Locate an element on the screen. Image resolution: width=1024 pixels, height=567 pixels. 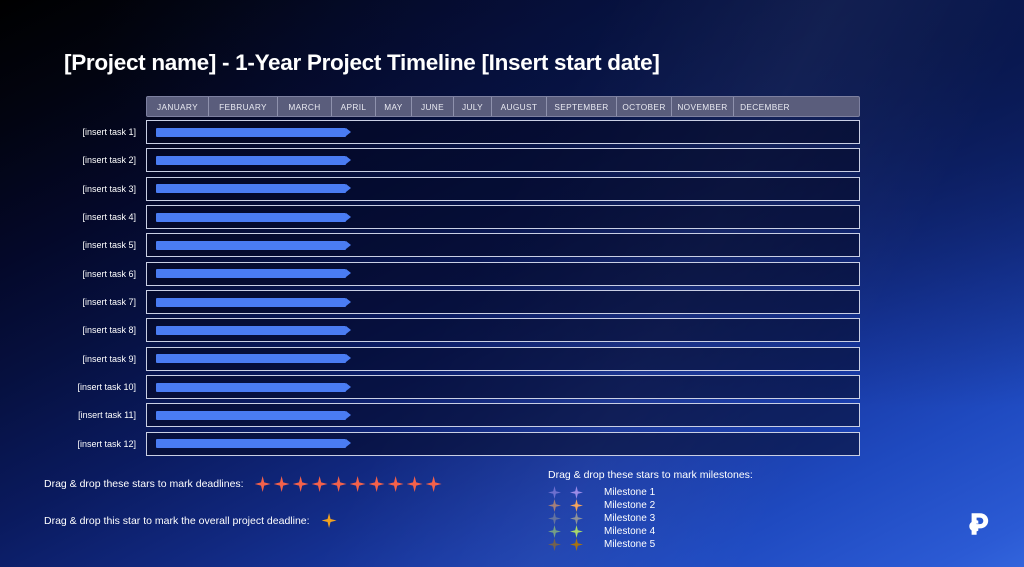
task-row-label: [insert task 3] is located at coordinates (109, 188).